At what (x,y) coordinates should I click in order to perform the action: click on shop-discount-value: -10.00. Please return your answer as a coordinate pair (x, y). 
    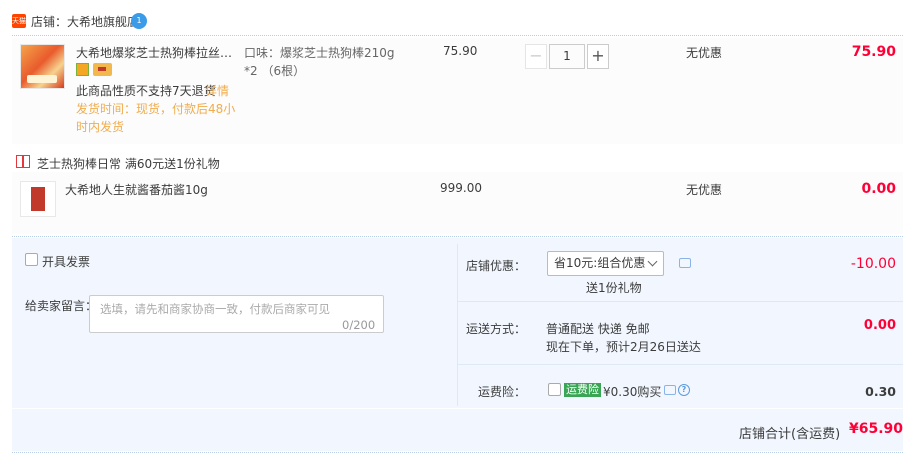
    Looking at the image, I should click on (873, 264).